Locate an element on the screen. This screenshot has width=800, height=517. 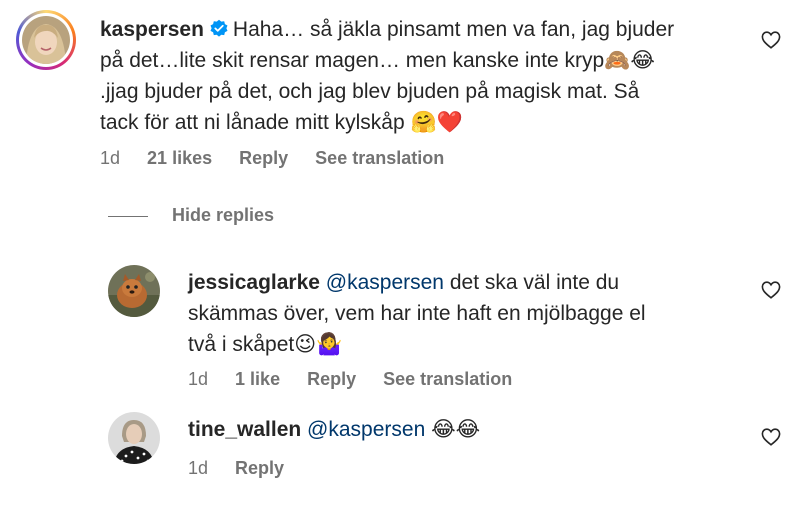
profile-photo-kaspersen is located at coordinates (46, 40).